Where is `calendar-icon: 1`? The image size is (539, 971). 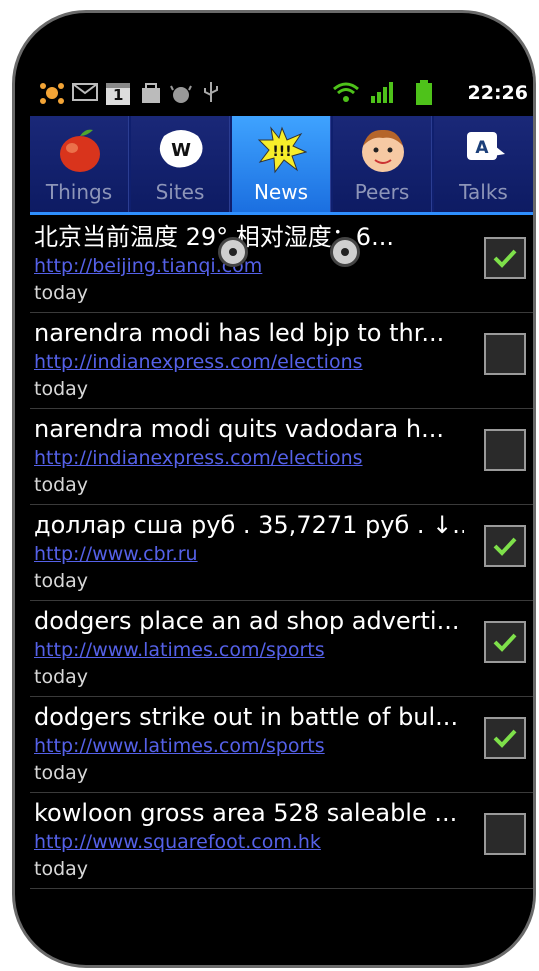
calendar-icon: 1 is located at coordinates (118, 94).